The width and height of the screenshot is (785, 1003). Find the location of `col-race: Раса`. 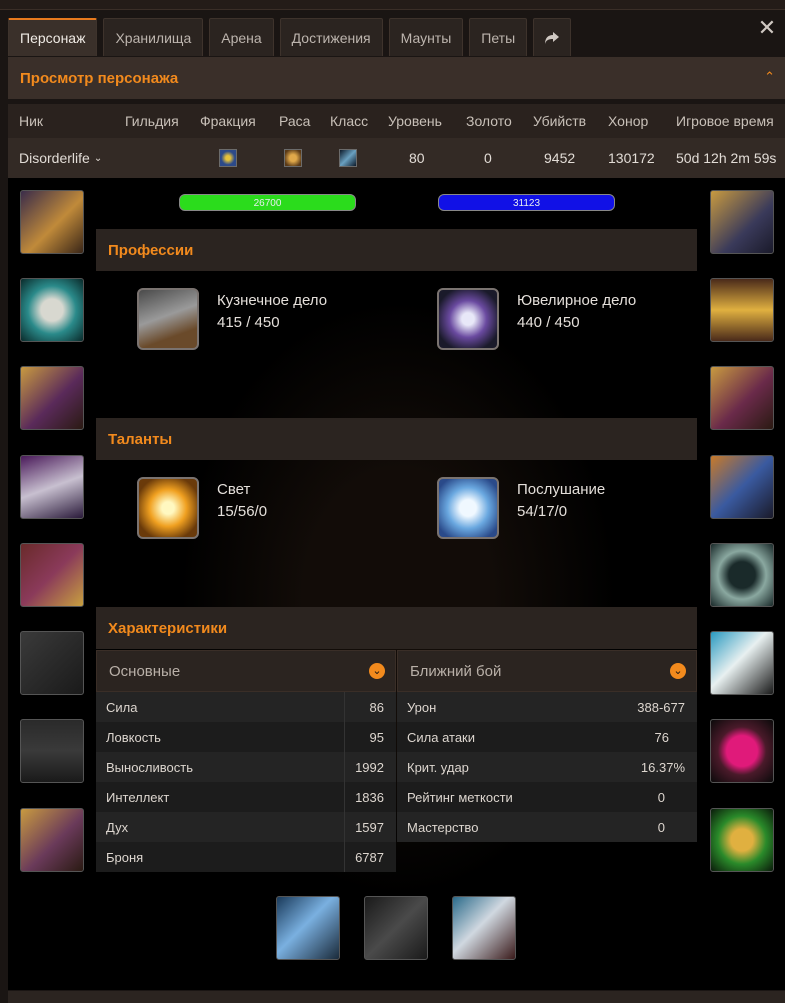

col-race: Раса is located at coordinates (295, 121).